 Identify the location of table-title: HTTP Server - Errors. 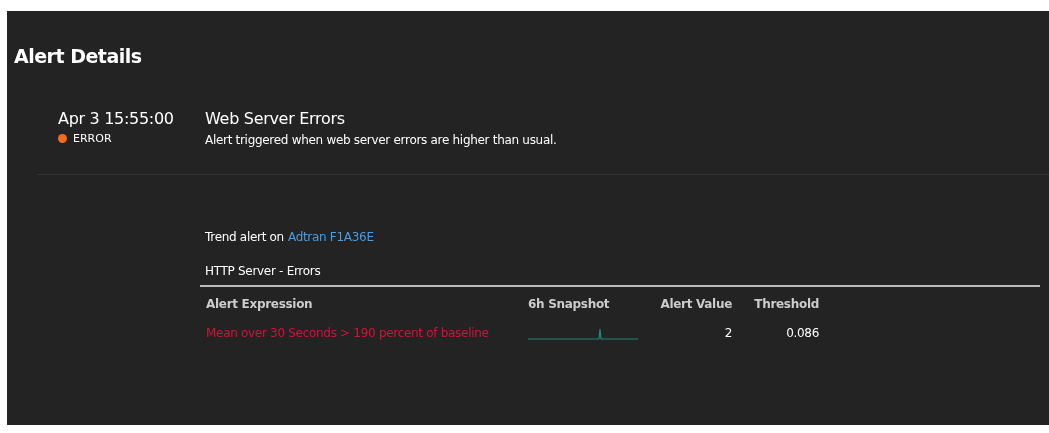
(263, 271).